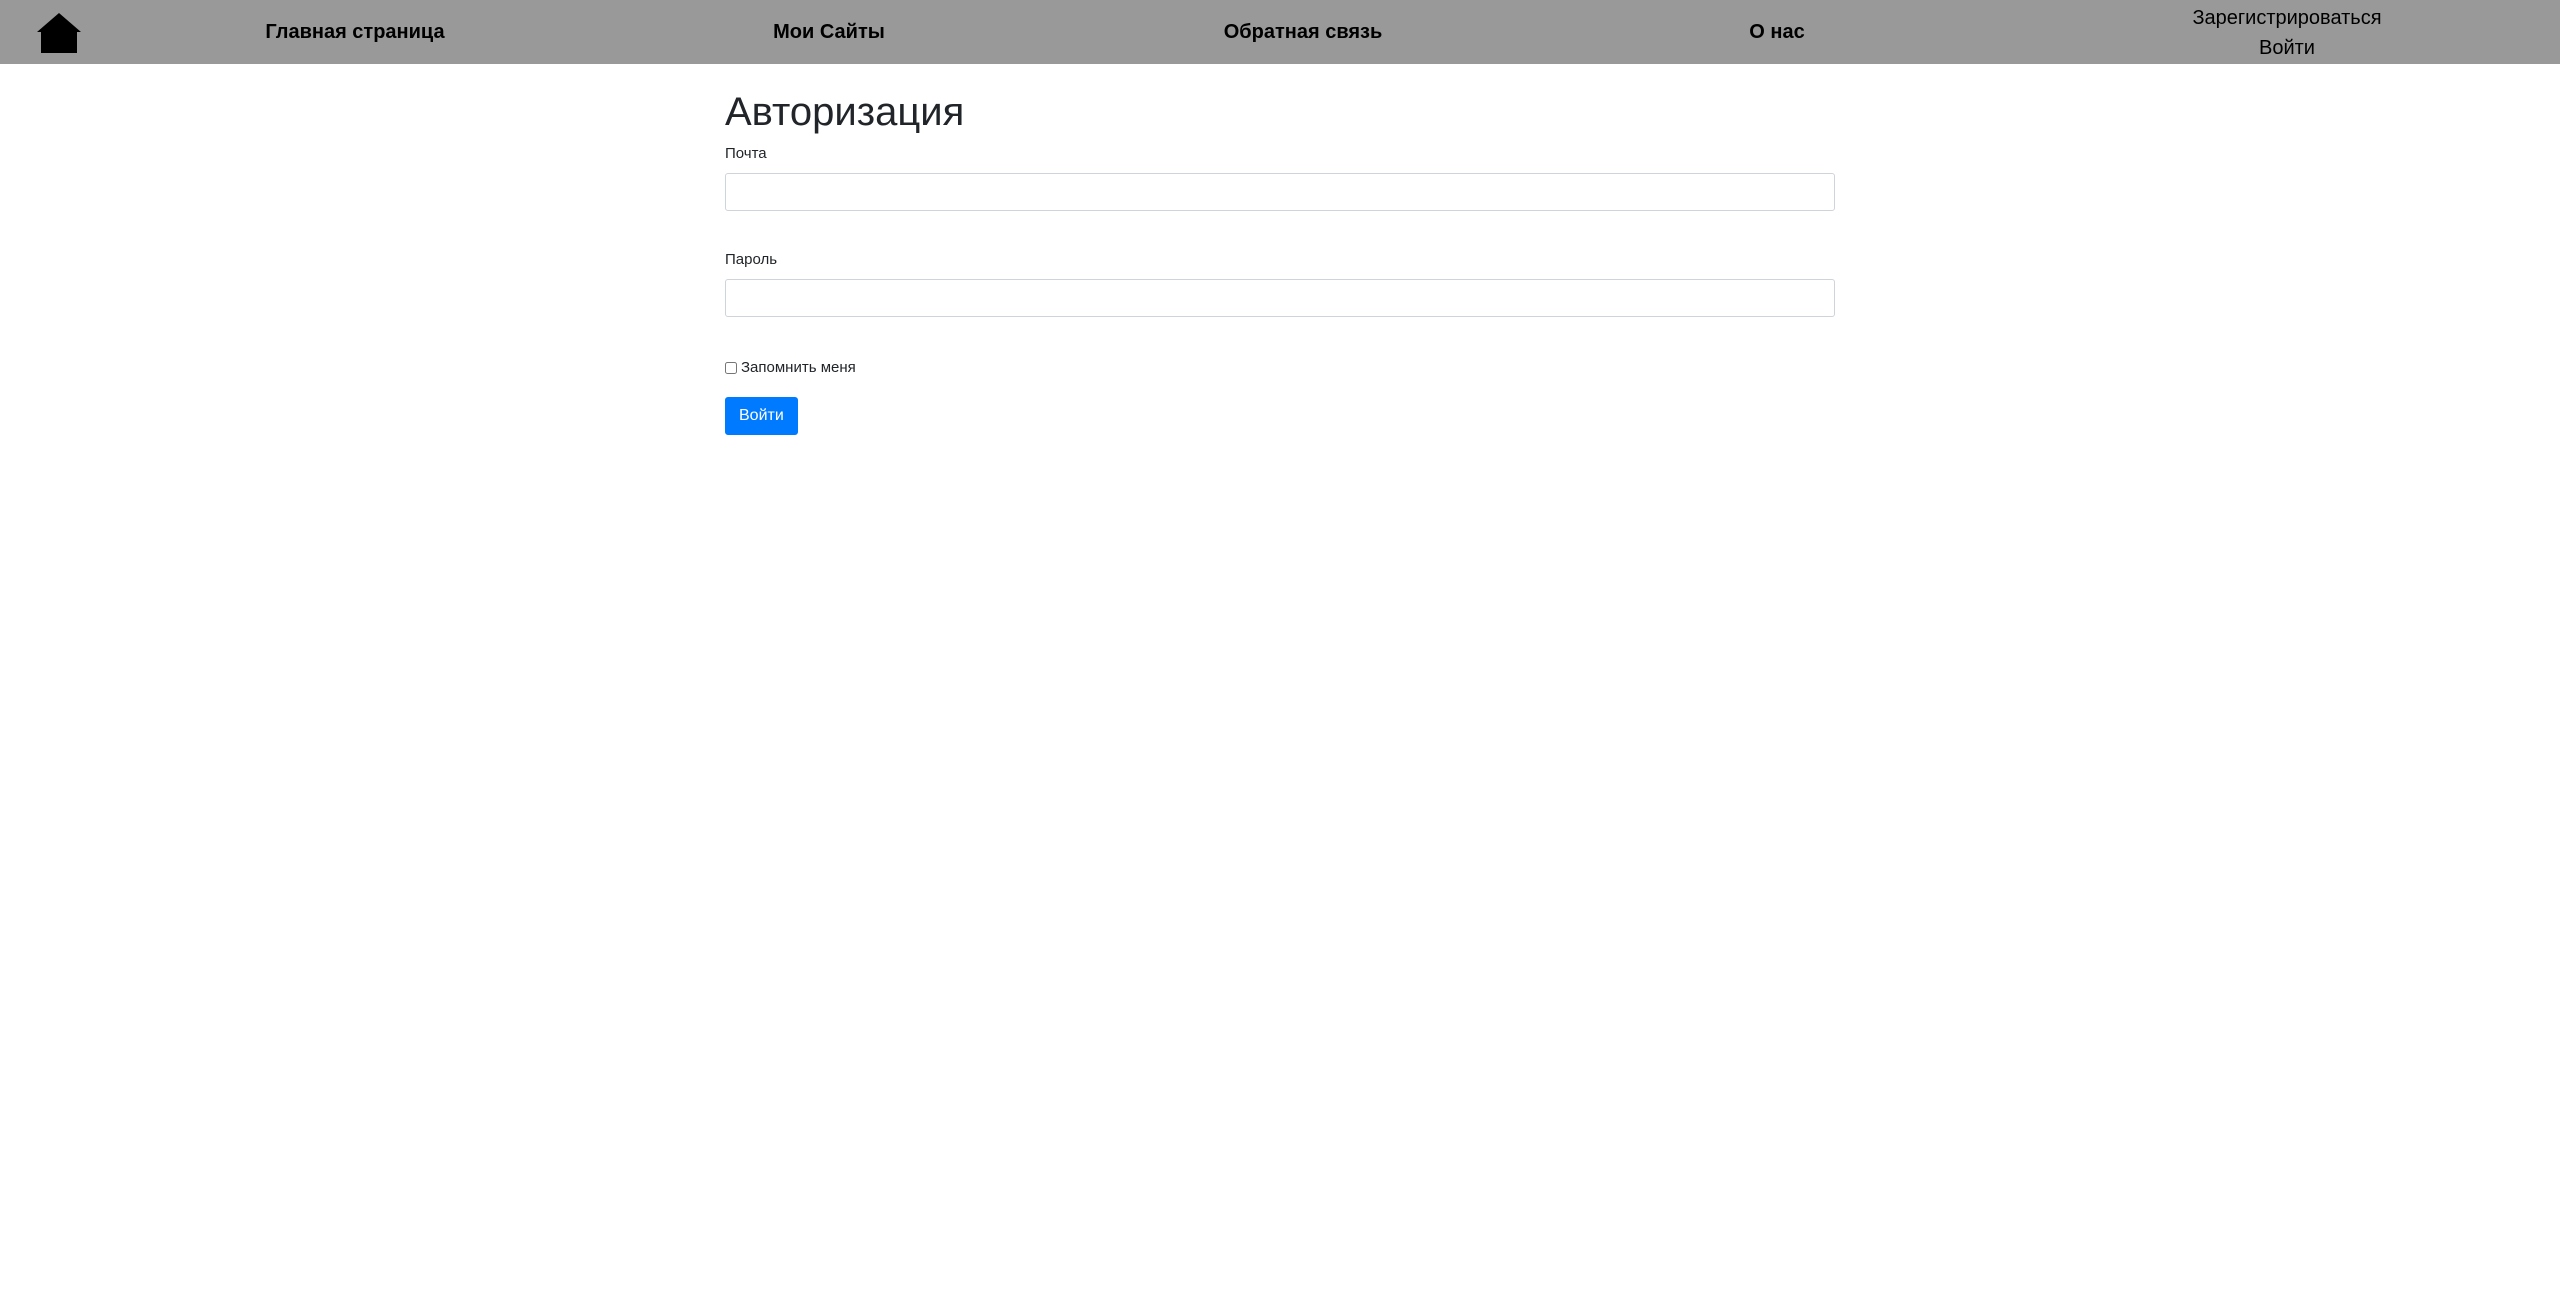 This screenshot has width=2560, height=1306. Describe the element at coordinates (1303, 32) in the screenshot. I see `nav-feedback: Обратная связь` at that location.